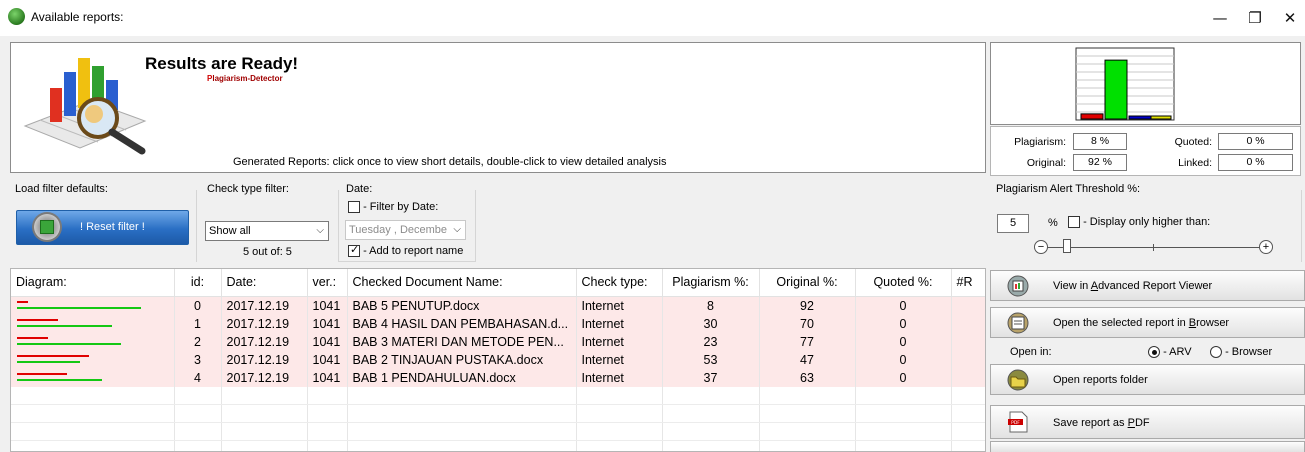  What do you see at coordinates (1074, 222) in the screenshot?
I see `display-higher-box` at bounding box center [1074, 222].